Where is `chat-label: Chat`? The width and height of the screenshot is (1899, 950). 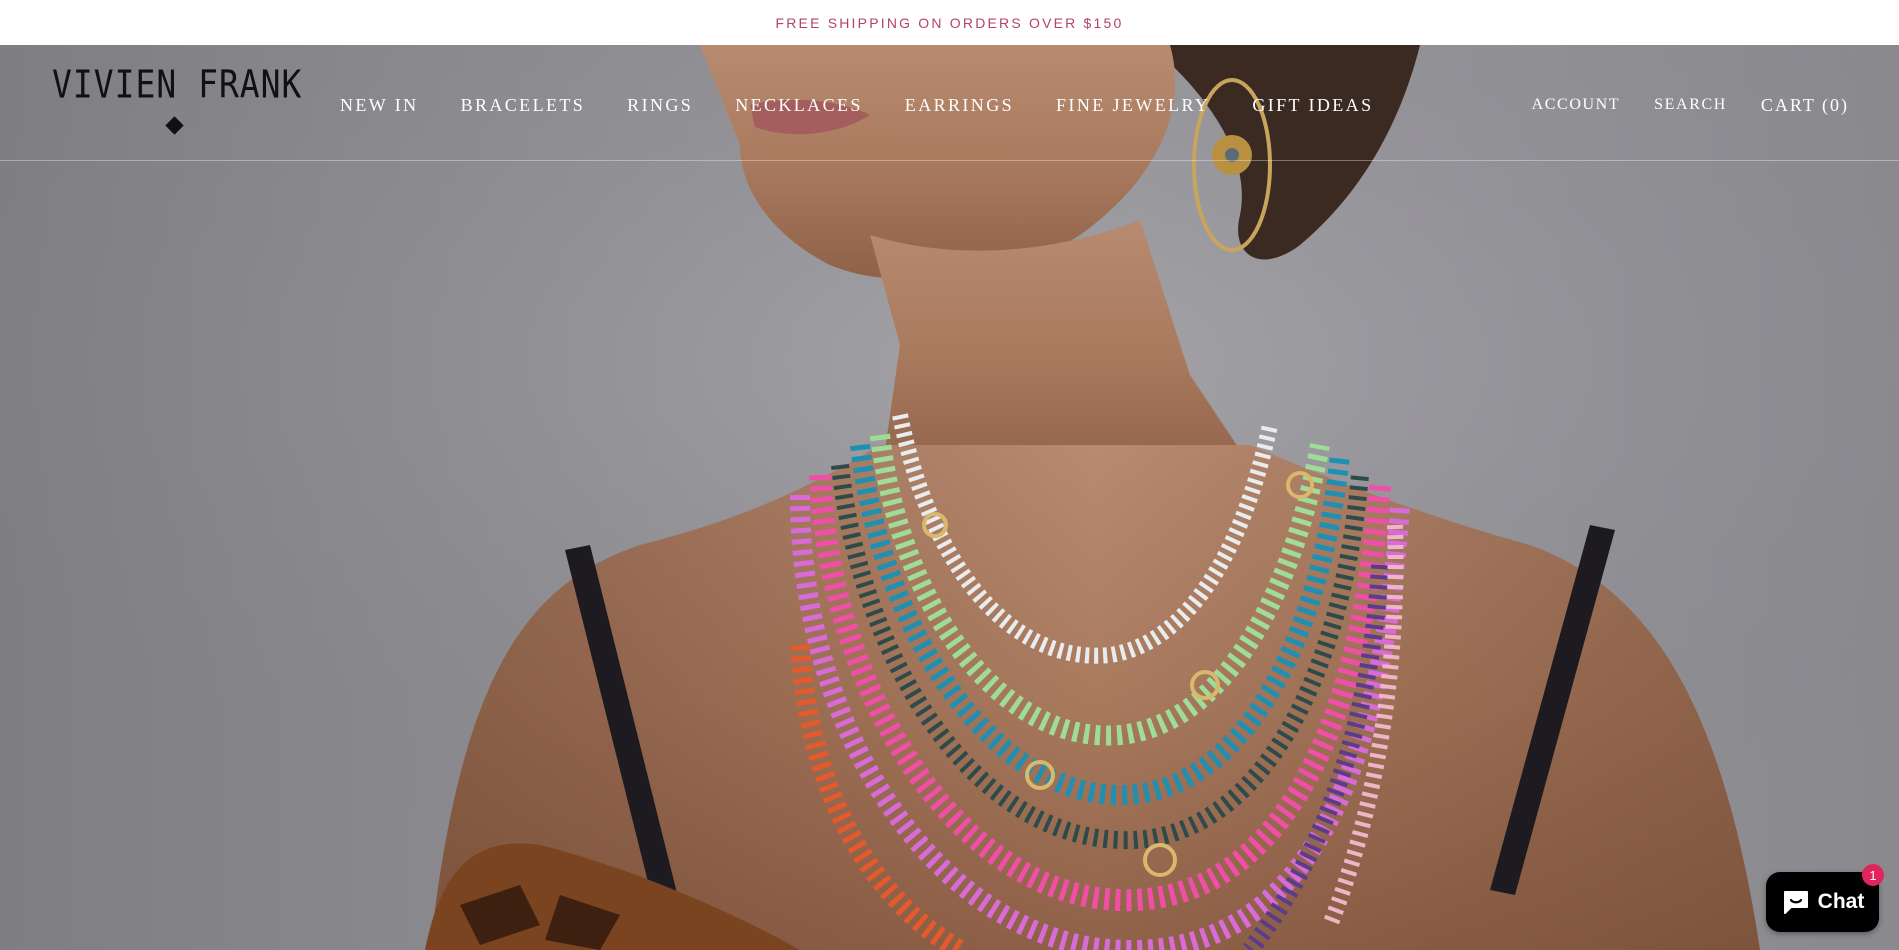 chat-label: Chat is located at coordinates (1841, 901).